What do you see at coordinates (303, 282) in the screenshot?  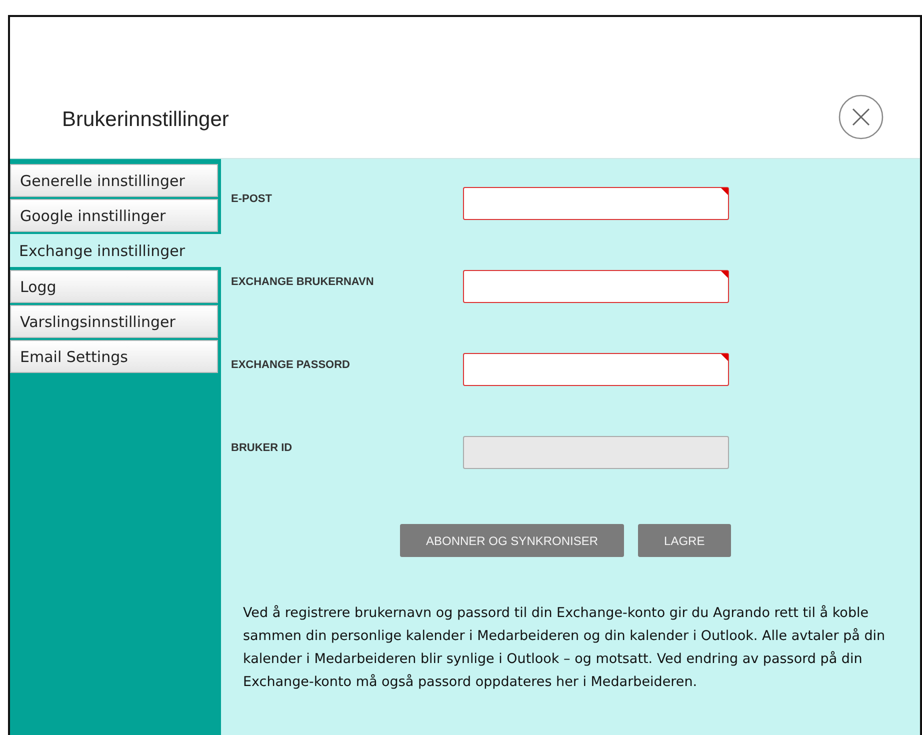 I see `field-label: EXCHANGE BRUKERNAVN` at bounding box center [303, 282].